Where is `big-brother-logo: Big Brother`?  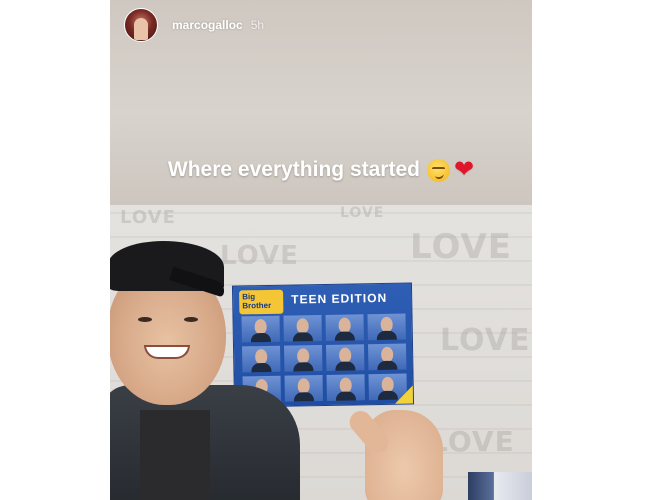 big-brother-logo: Big Brother is located at coordinates (261, 302).